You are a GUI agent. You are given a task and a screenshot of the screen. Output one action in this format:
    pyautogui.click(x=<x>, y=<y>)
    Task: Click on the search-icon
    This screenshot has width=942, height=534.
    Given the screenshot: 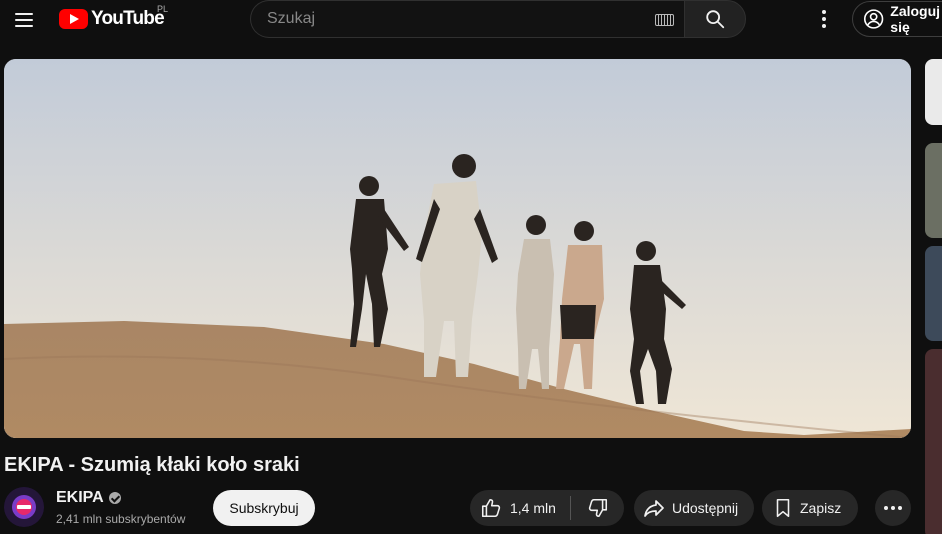 What is the action you would take?
    pyautogui.click(x=715, y=19)
    